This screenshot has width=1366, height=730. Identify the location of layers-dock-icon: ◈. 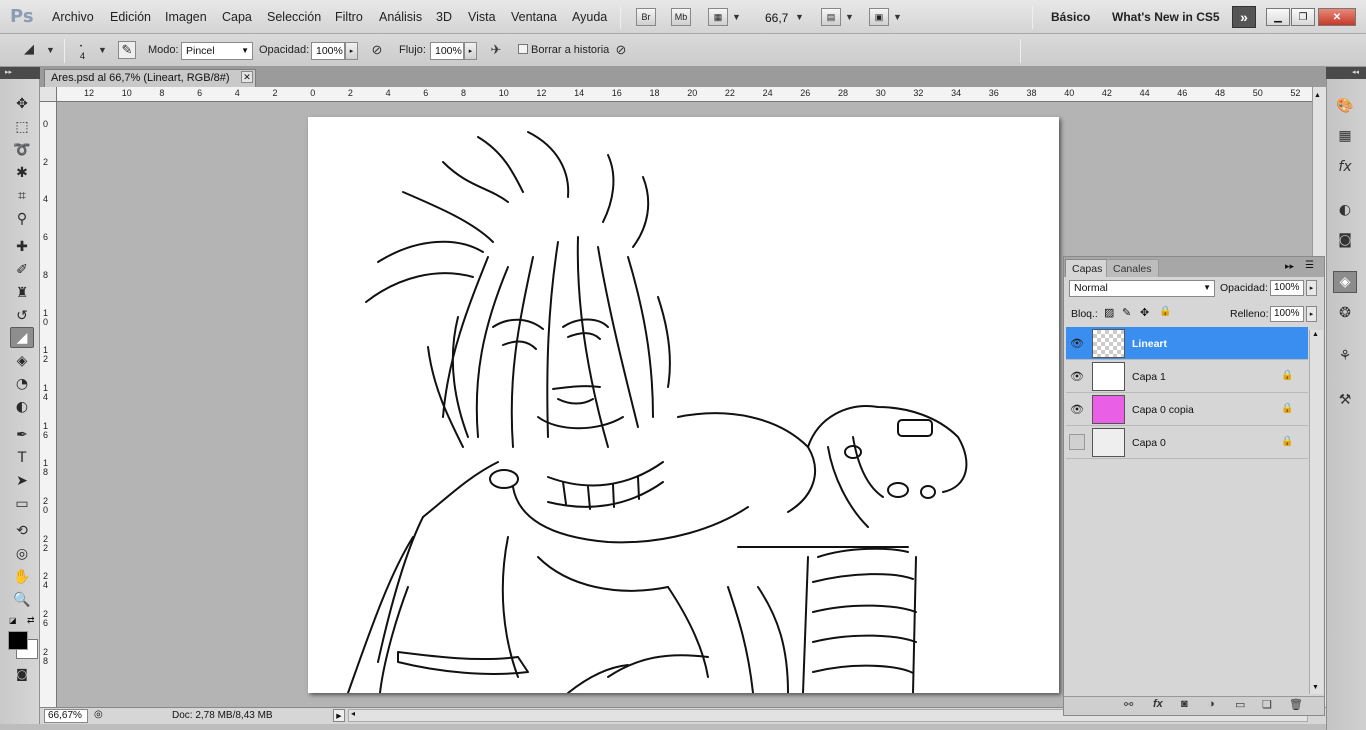
(1345, 282).